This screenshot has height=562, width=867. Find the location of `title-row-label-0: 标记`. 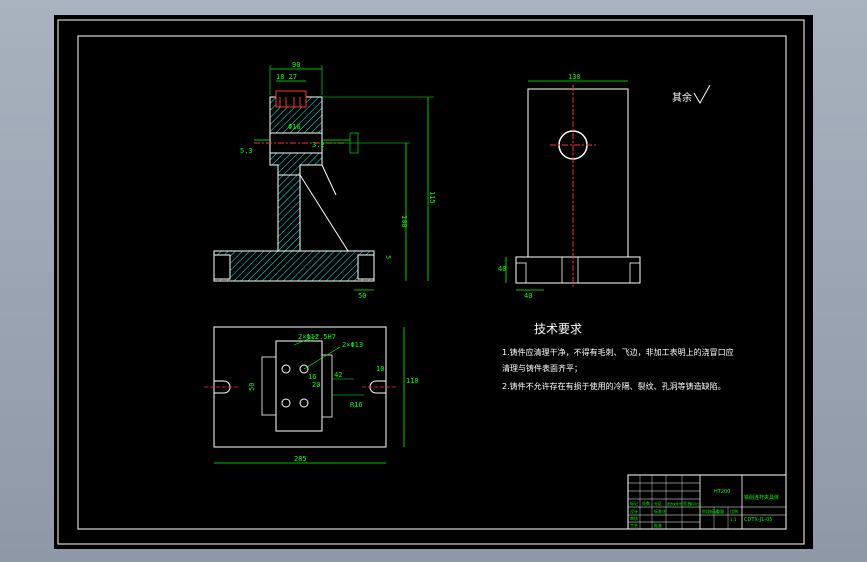

title-row-label-0: 标记 is located at coordinates (634, 503).